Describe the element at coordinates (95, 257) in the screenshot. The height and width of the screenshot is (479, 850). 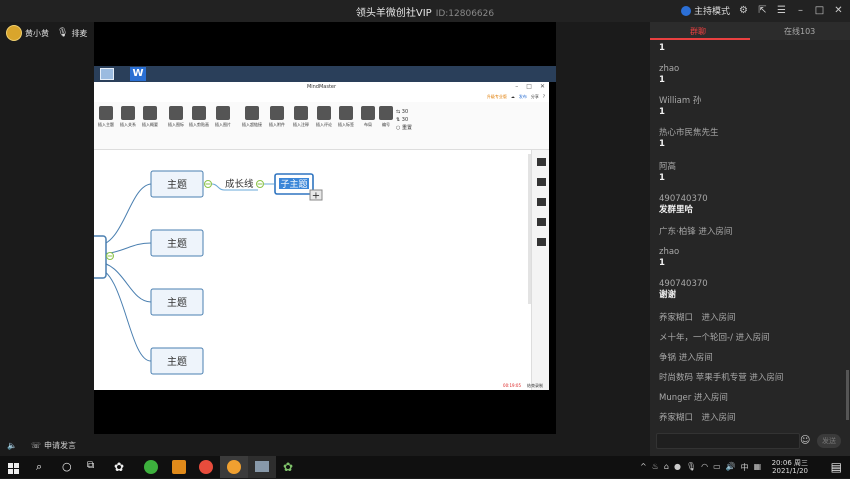
I see `central-topic` at that location.